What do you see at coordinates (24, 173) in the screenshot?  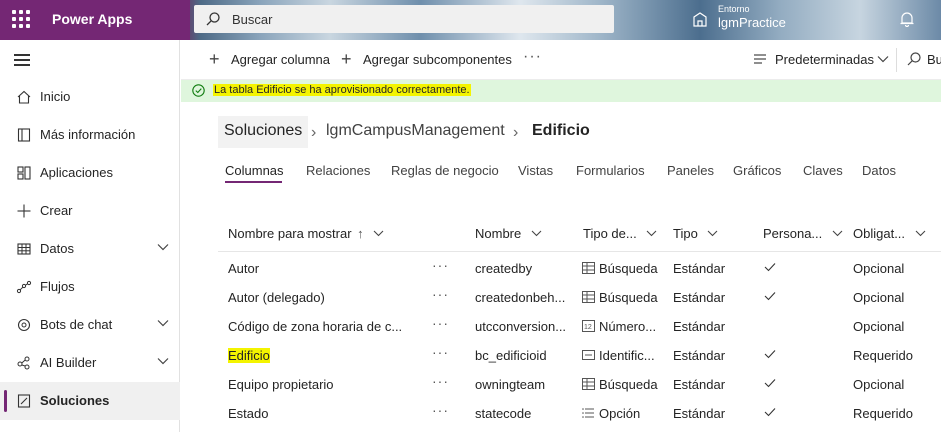 I see `apps-icon` at bounding box center [24, 173].